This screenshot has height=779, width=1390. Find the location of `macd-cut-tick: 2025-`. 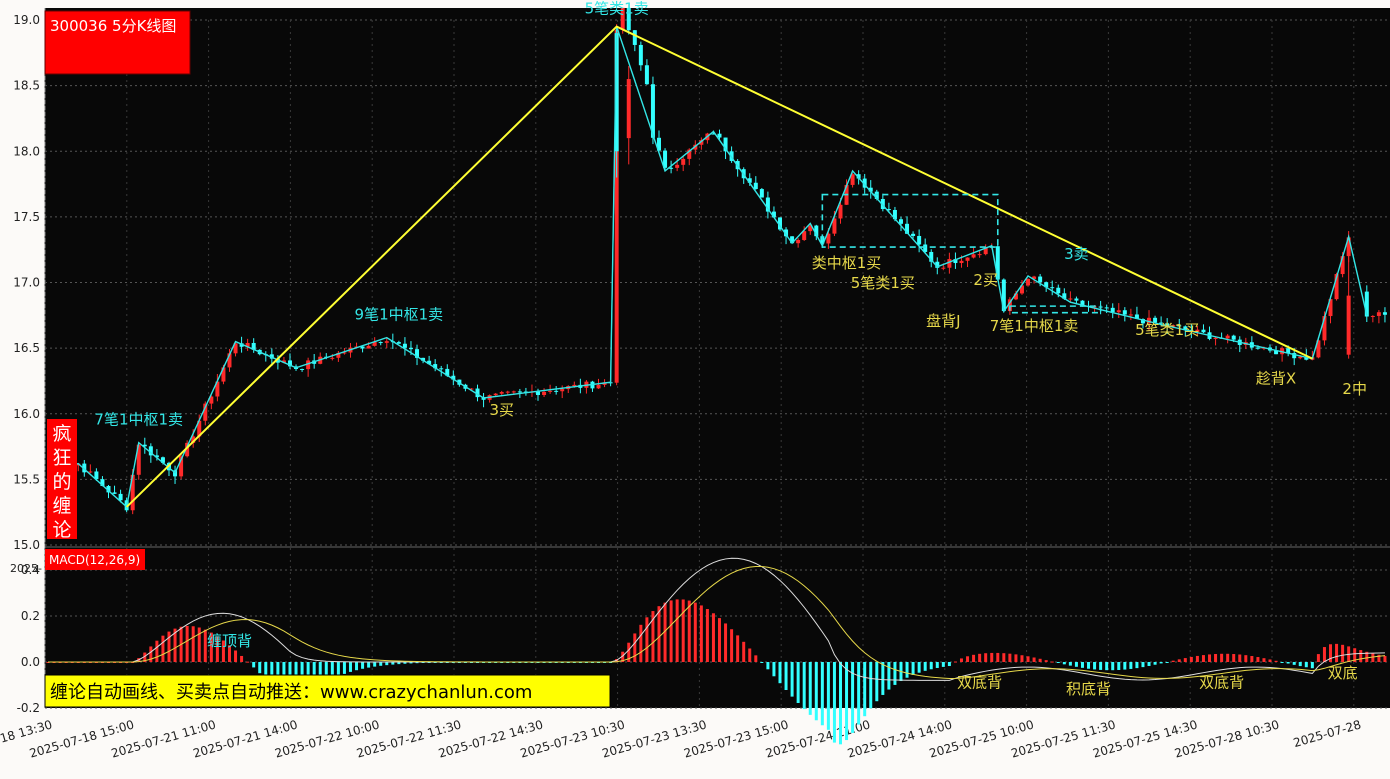

macd-cut-tick: 2025- is located at coordinates (26, 568).